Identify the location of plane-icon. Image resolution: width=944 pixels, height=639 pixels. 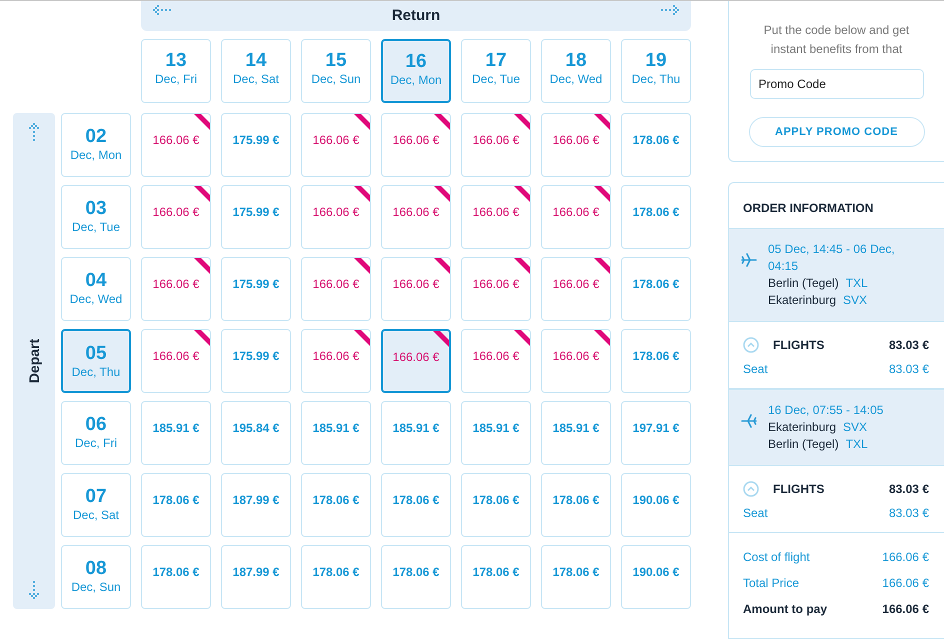
(749, 421).